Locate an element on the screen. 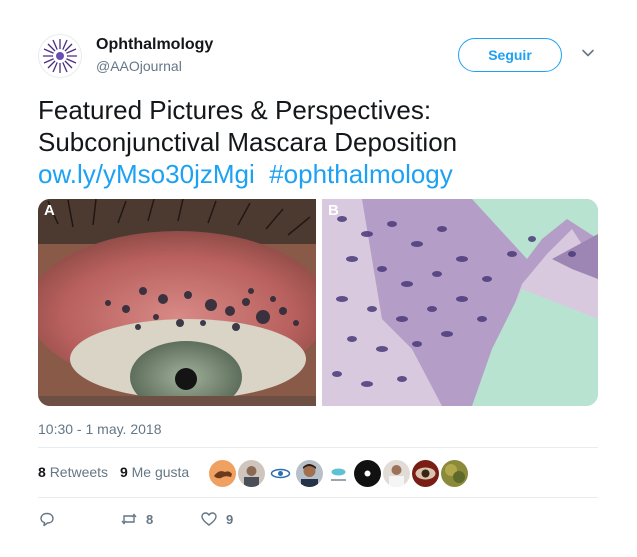 This screenshot has height=557, width=637. retweets-count: 8 is located at coordinates (42, 472).